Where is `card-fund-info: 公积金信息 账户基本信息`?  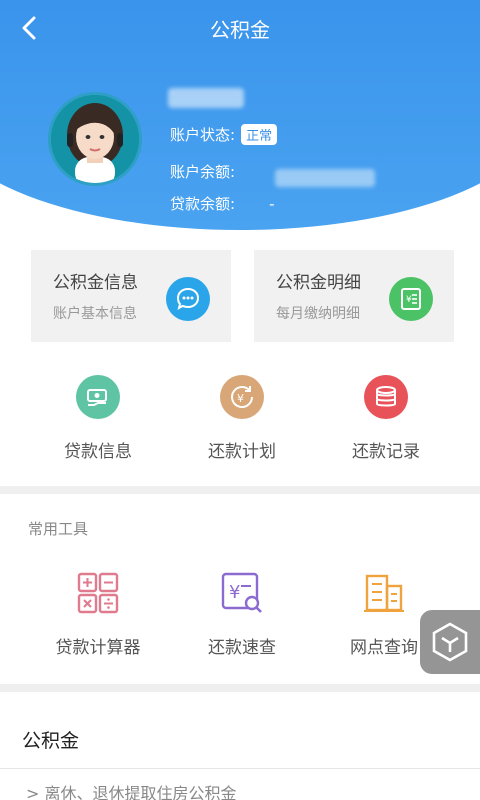 card-fund-info: 公积金信息 账户基本信息 is located at coordinates (131, 296).